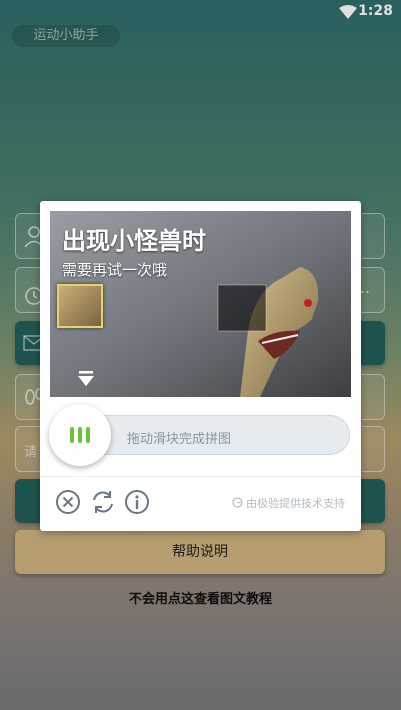 This screenshot has width=401, height=710. I want to click on puzzle-title: 出现小怪兽时, so click(134, 241).